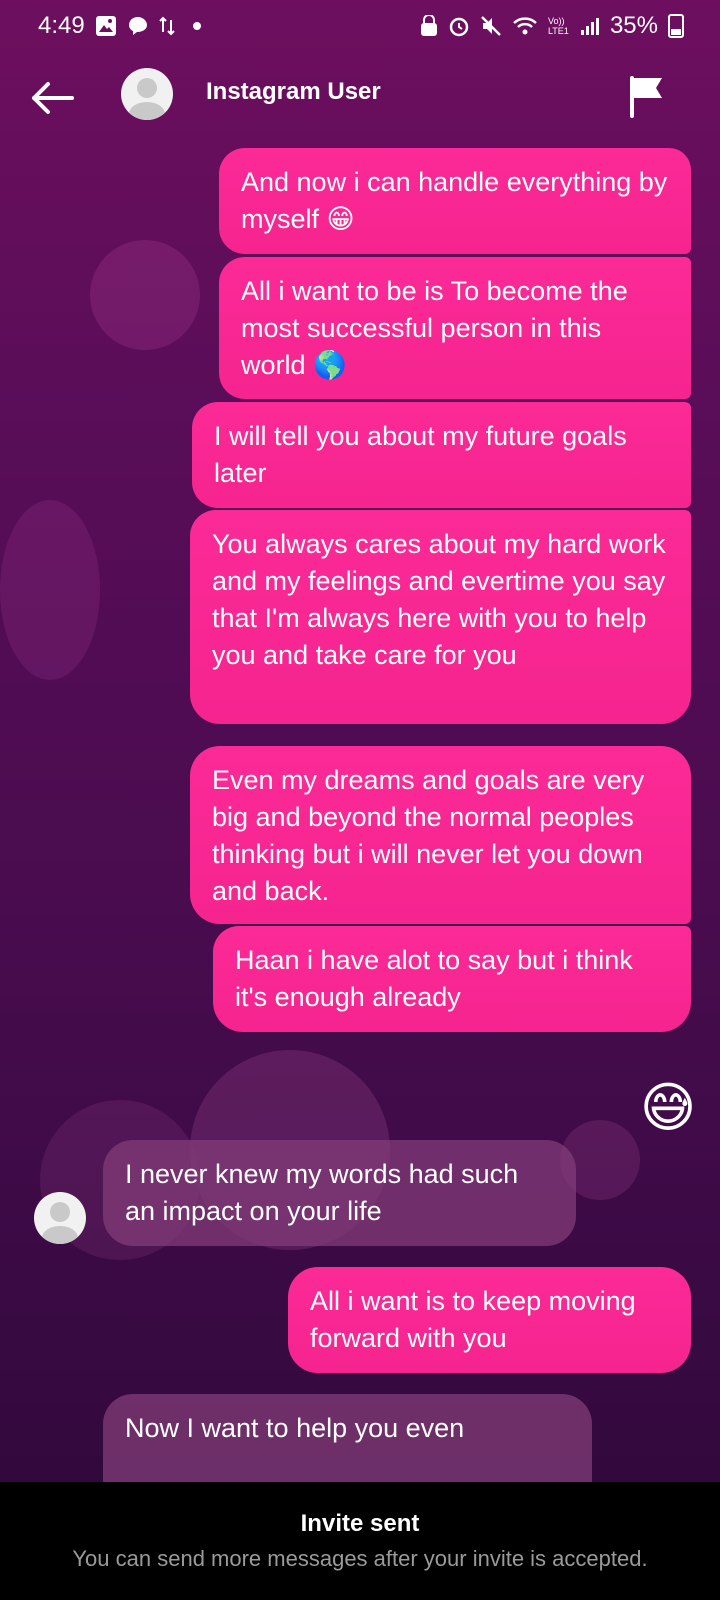 The width and height of the screenshot is (720, 1600). What do you see at coordinates (558, 26) in the screenshot?
I see `network-label: Vo)) LTE1` at bounding box center [558, 26].